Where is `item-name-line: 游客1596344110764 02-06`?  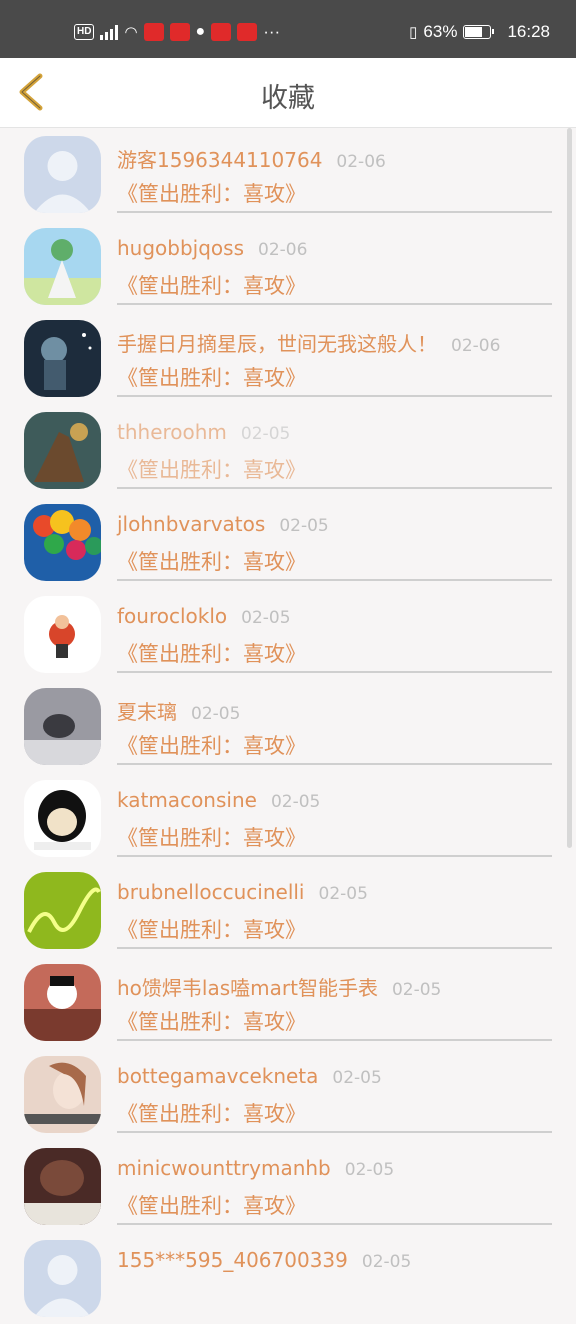 item-name-line: 游客1596344110764 02-06 is located at coordinates (251, 158).